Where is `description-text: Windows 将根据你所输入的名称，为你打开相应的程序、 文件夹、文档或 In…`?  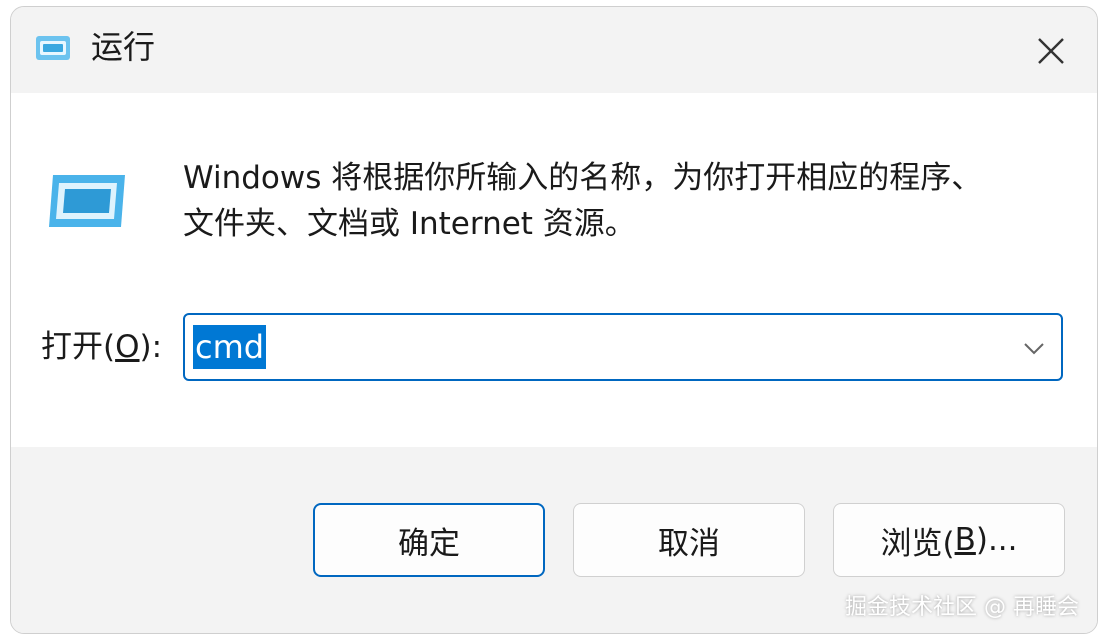
description-text: Windows 将根据你所输入的名称，为你打开相应的程序、 文件夹、文档或 In… is located at coordinates (623, 201).